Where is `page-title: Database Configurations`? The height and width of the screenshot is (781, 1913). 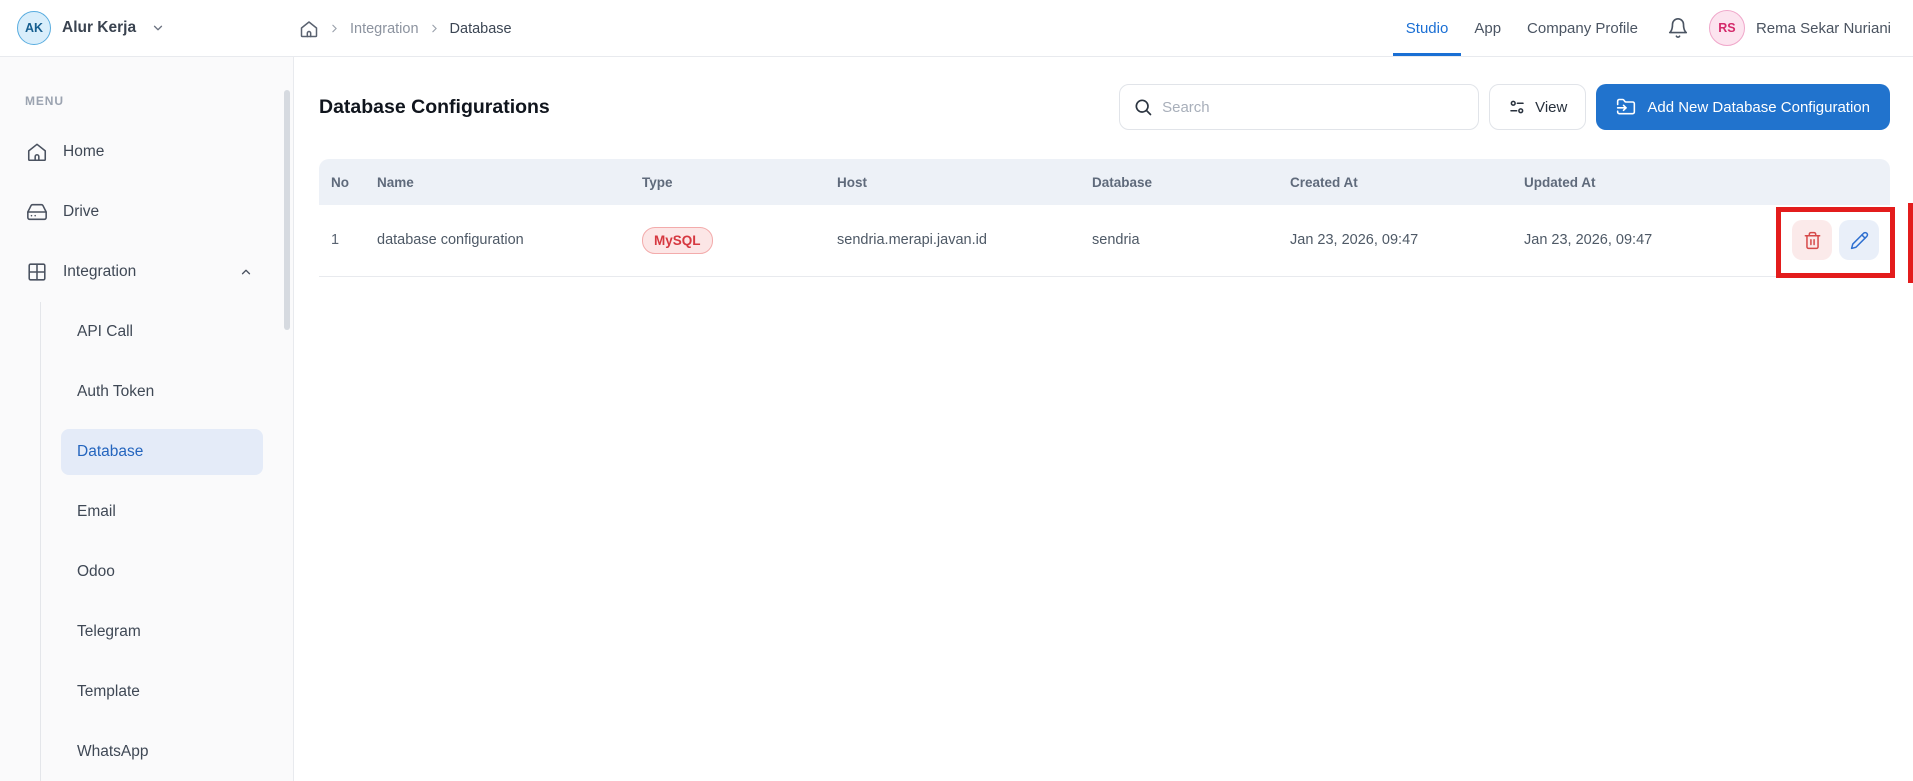 page-title: Database Configurations is located at coordinates (434, 106).